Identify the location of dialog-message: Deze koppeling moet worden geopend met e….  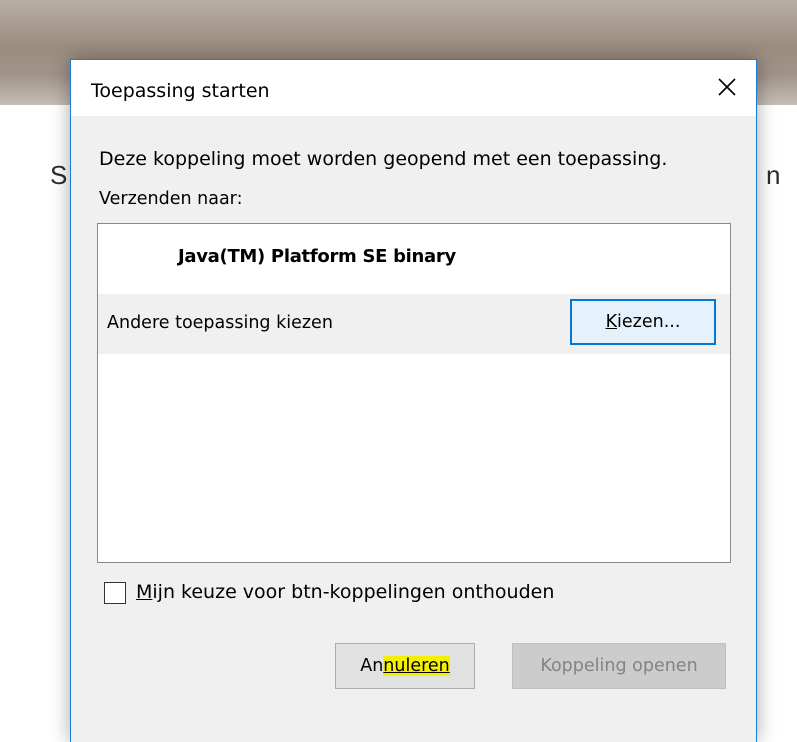
(383, 159).